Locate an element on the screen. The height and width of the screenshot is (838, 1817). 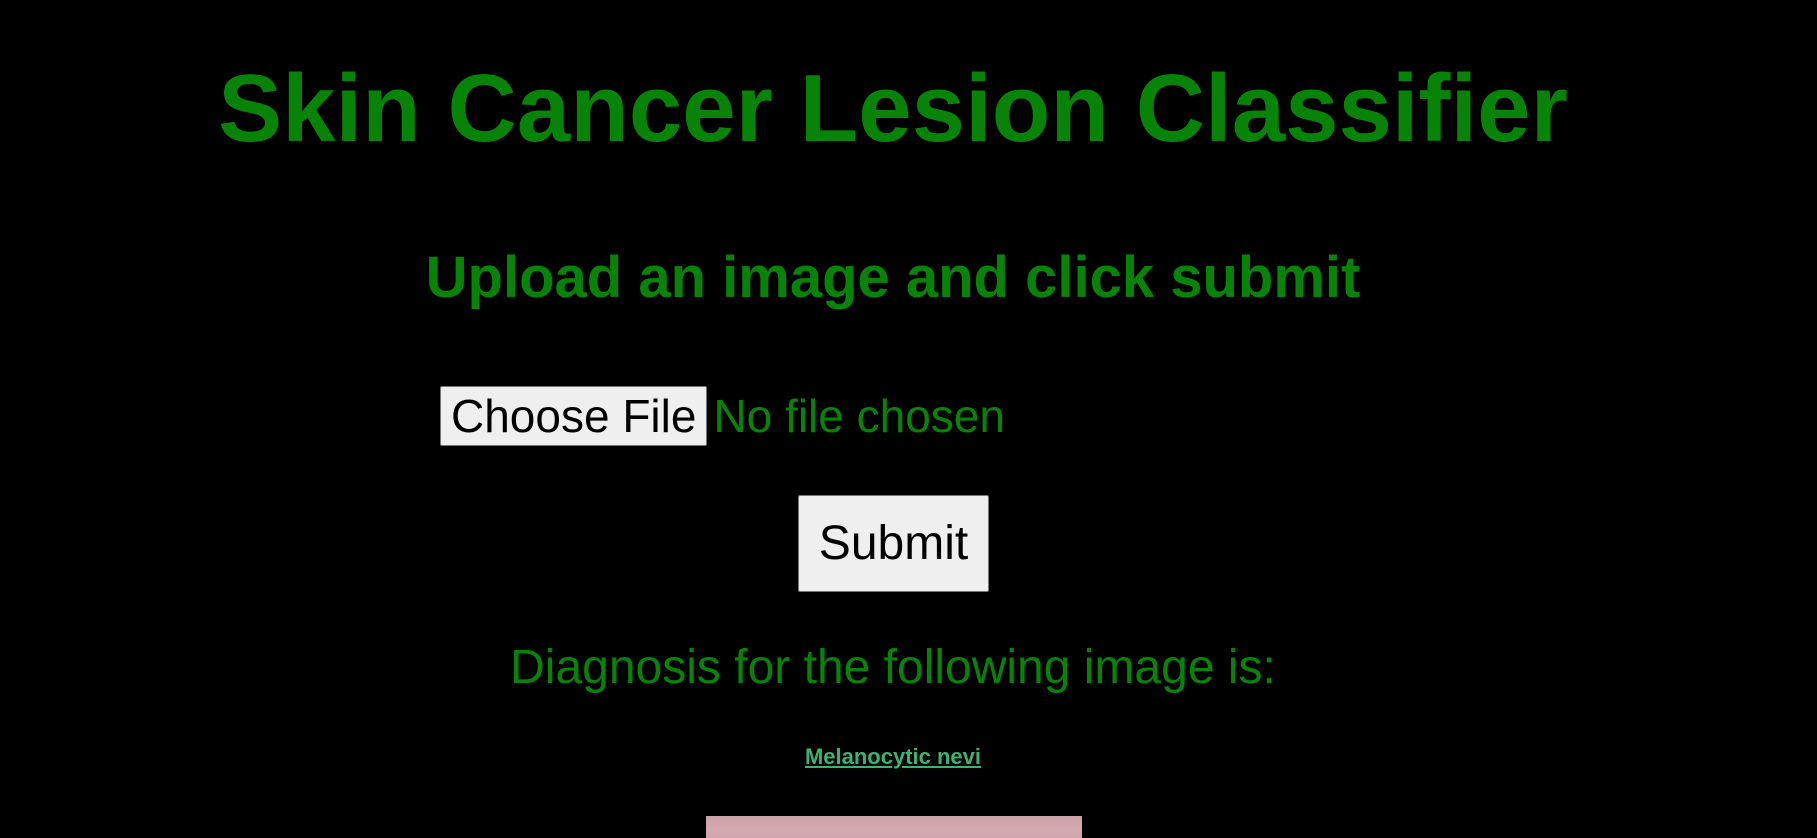
diagnosis-result-link: Melanocytic nevi is located at coordinates (893, 757).